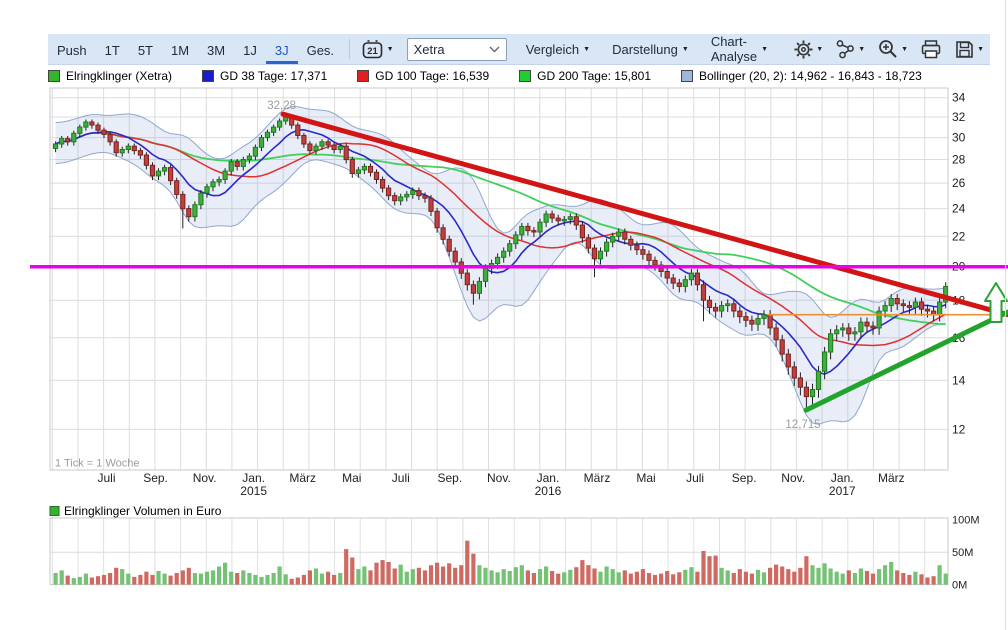 The width and height of the screenshot is (1008, 630). Describe the element at coordinates (180, 49) in the screenshot. I see `range-button-1m: 1M` at that location.